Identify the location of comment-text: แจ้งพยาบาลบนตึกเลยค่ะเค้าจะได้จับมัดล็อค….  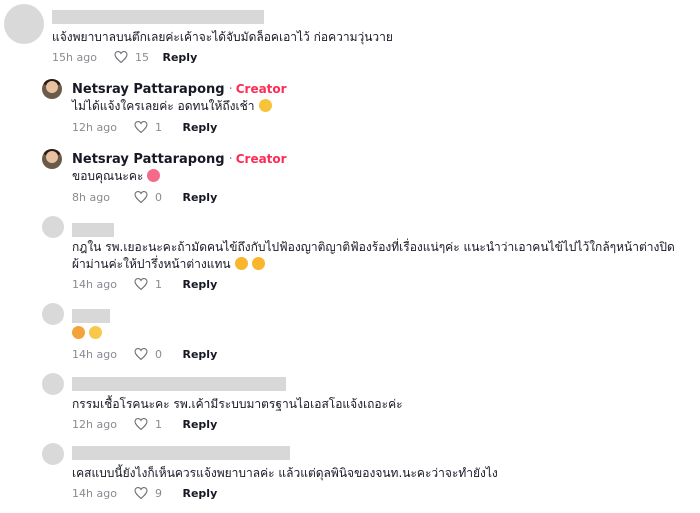
(222, 37).